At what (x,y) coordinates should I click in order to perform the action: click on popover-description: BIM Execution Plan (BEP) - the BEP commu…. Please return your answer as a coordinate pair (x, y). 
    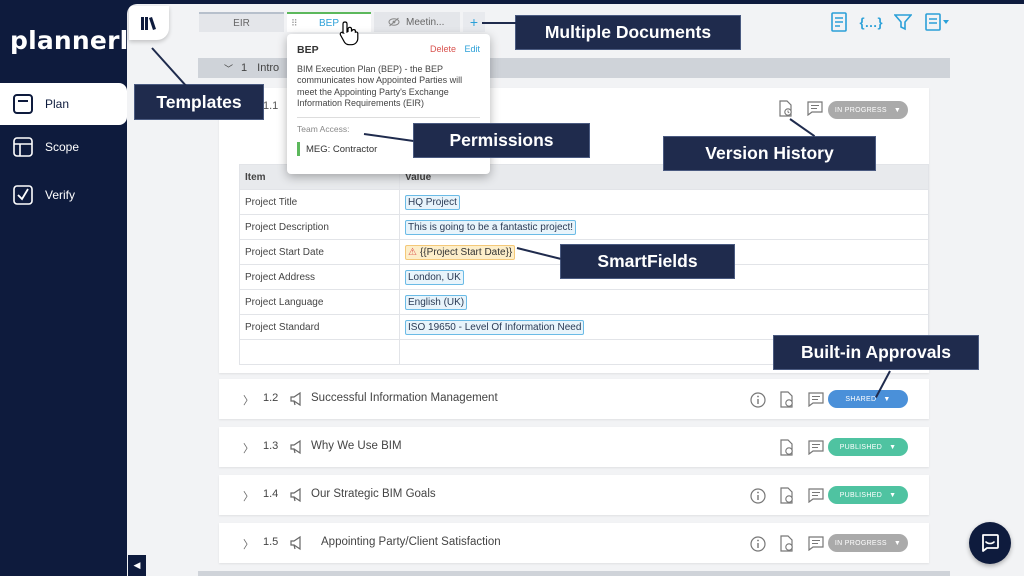
    Looking at the image, I should click on (380, 86).